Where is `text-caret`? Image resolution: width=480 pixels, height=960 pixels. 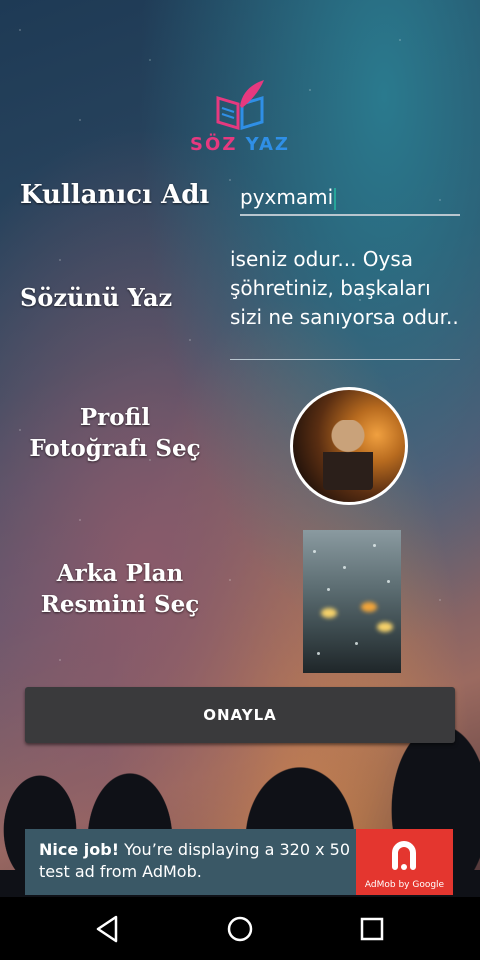
text-caret is located at coordinates (335, 198).